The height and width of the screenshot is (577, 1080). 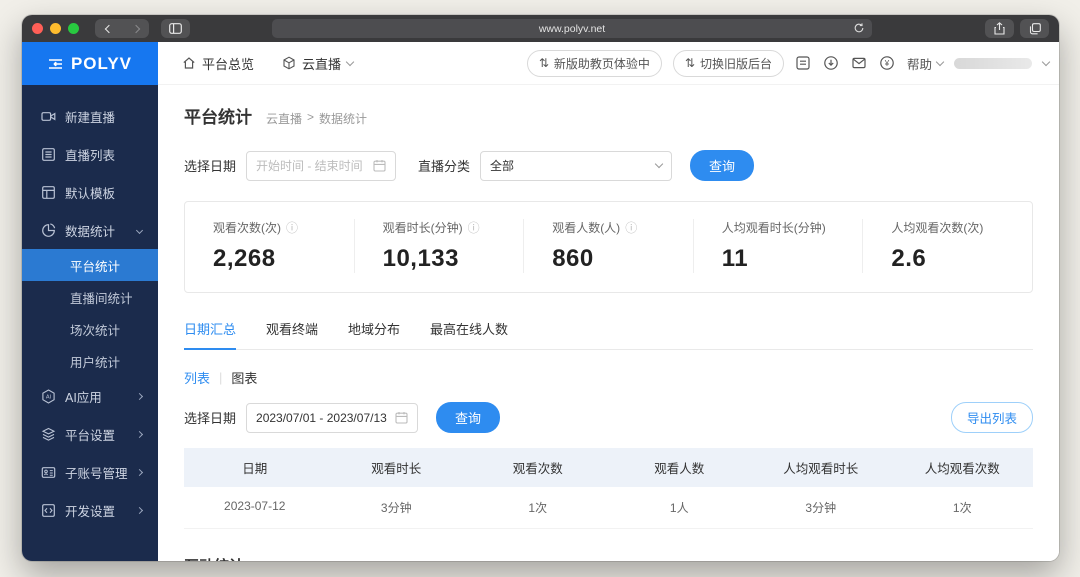 I want to click on nav-label: 平台总览, so click(x=228, y=64).